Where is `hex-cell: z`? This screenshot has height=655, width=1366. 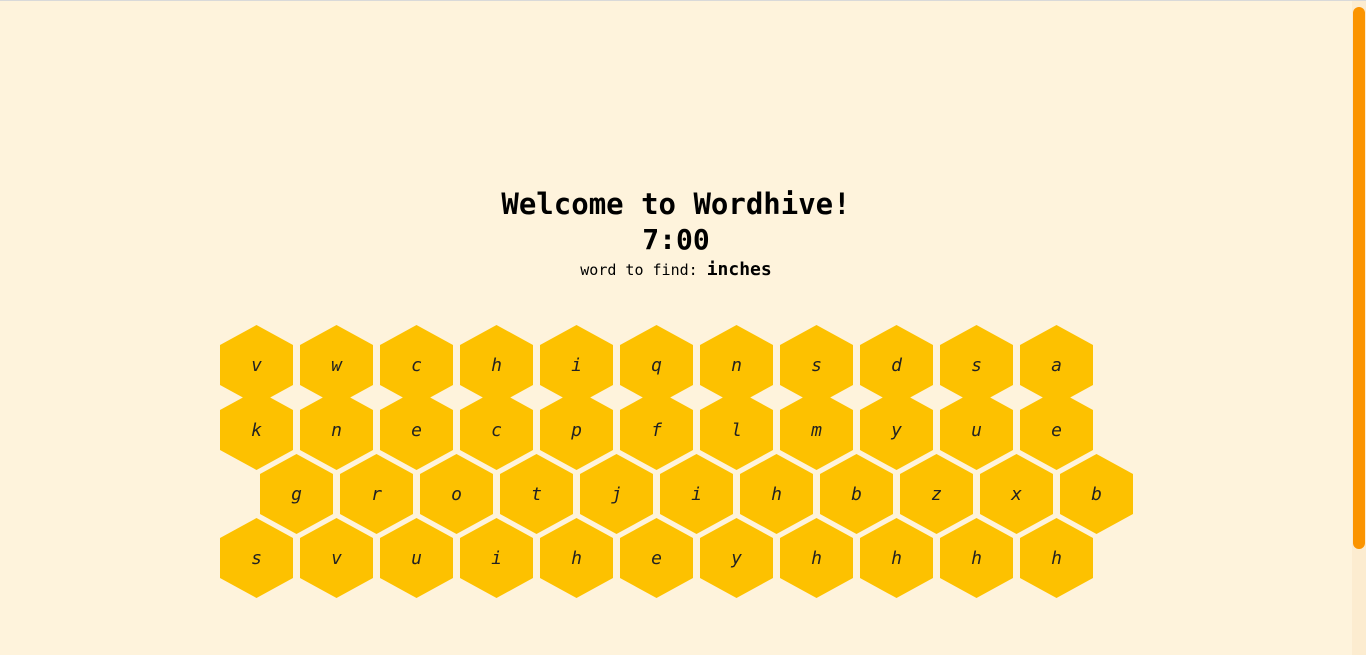
hex-cell: z is located at coordinates (936, 494).